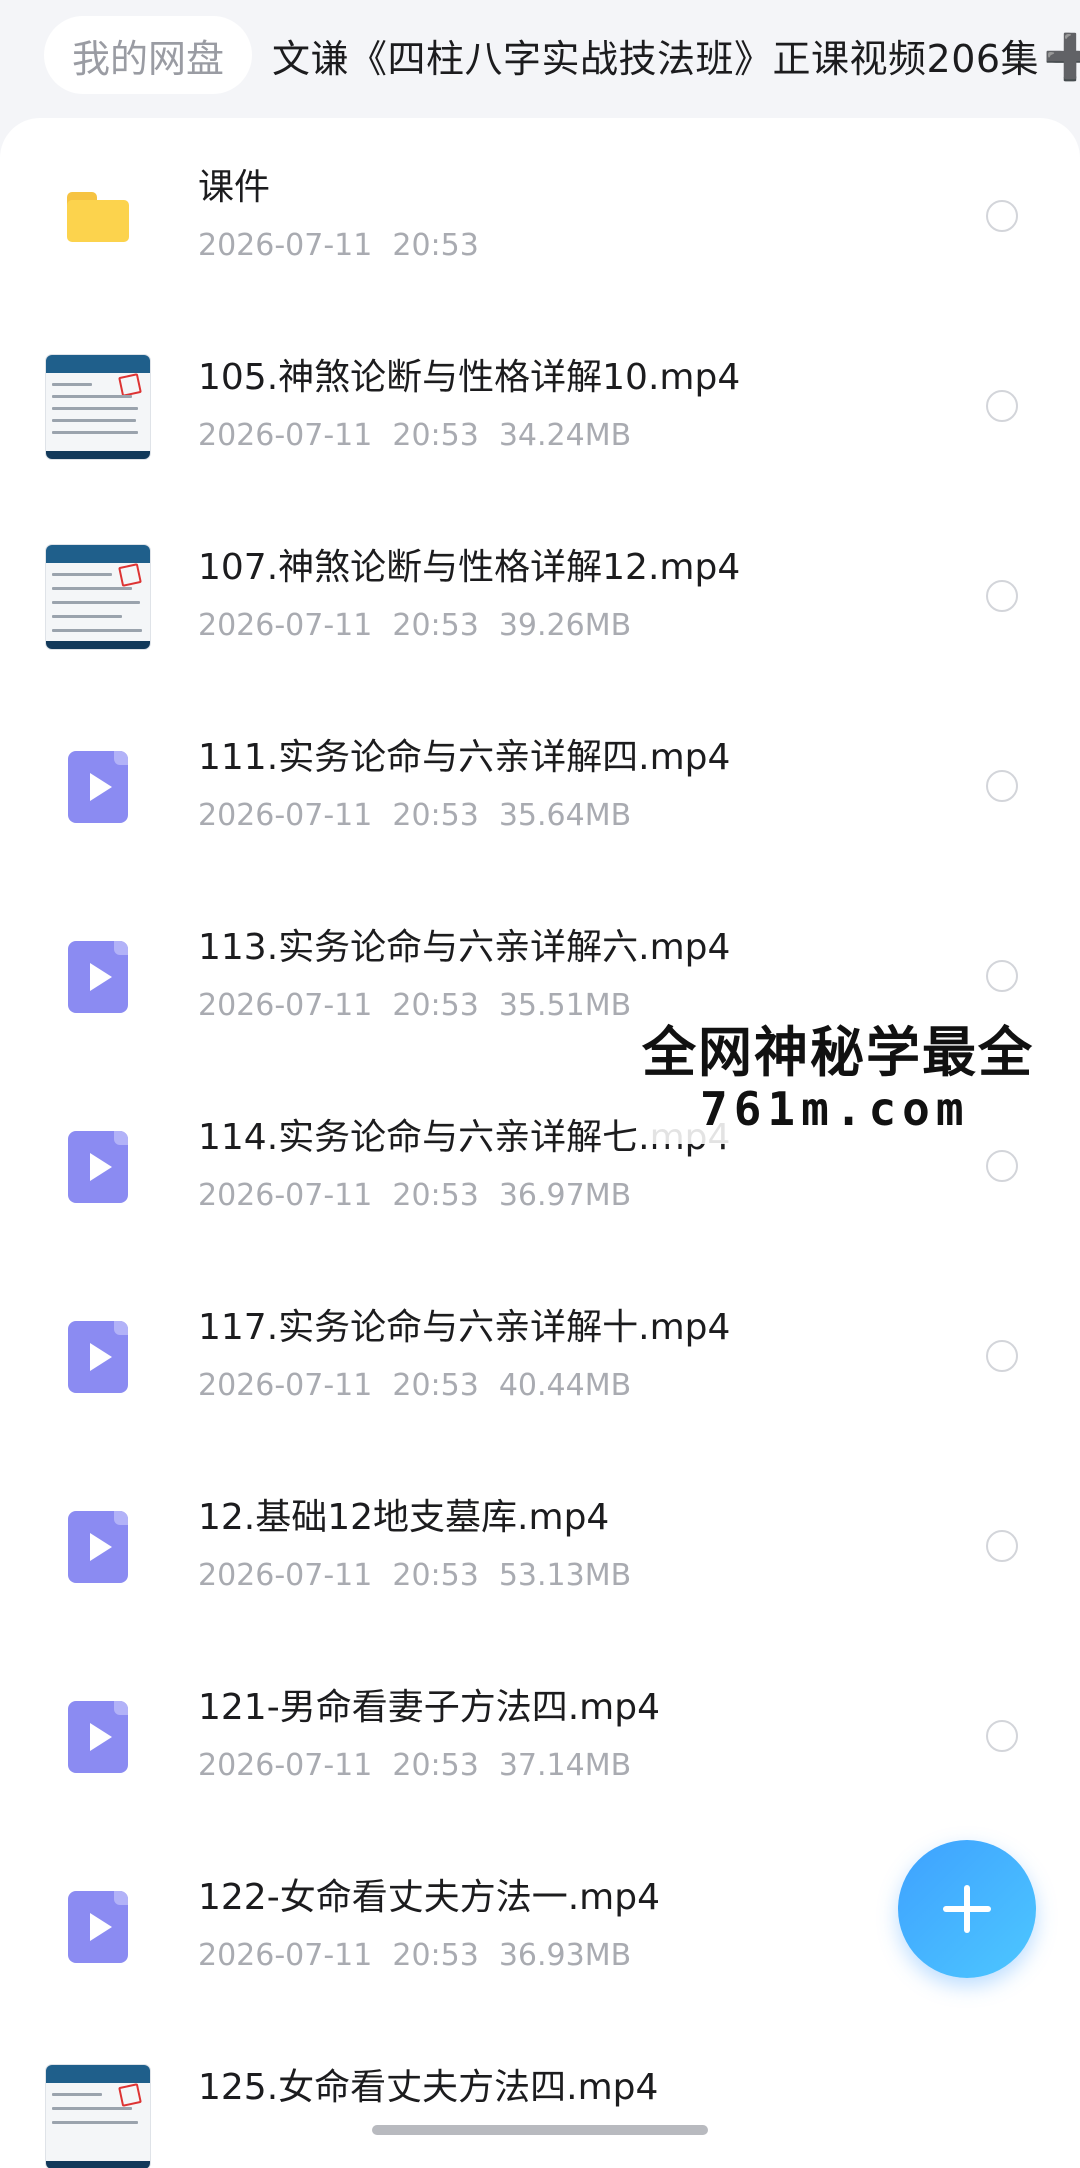 The height and width of the screenshot is (2168, 1080). I want to click on file-name: 125.女命看丈夫方法四.mp4, so click(428, 2087).